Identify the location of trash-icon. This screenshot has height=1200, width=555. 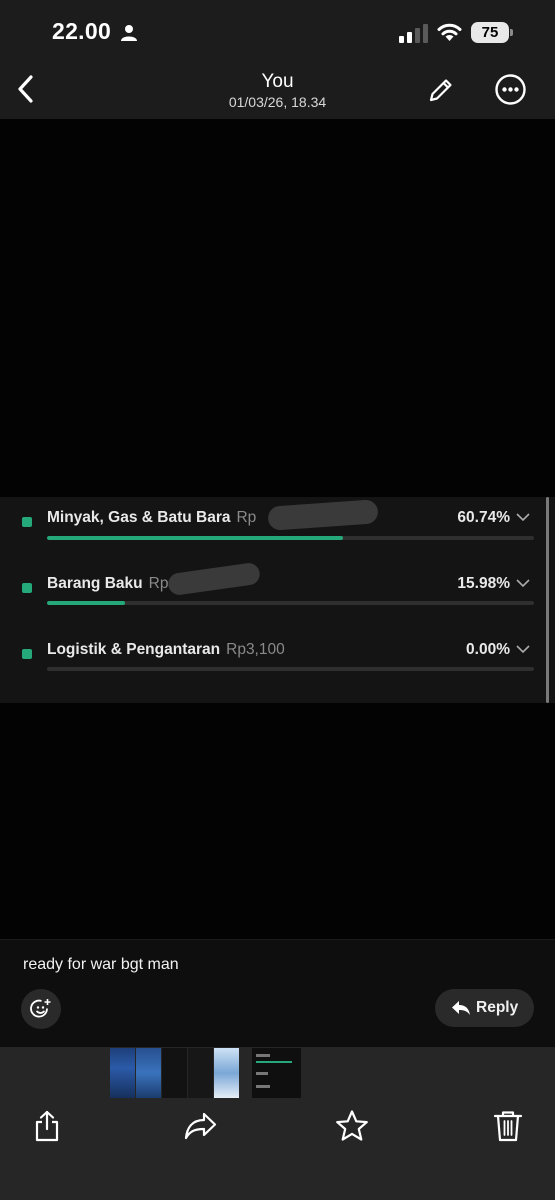
(508, 1126).